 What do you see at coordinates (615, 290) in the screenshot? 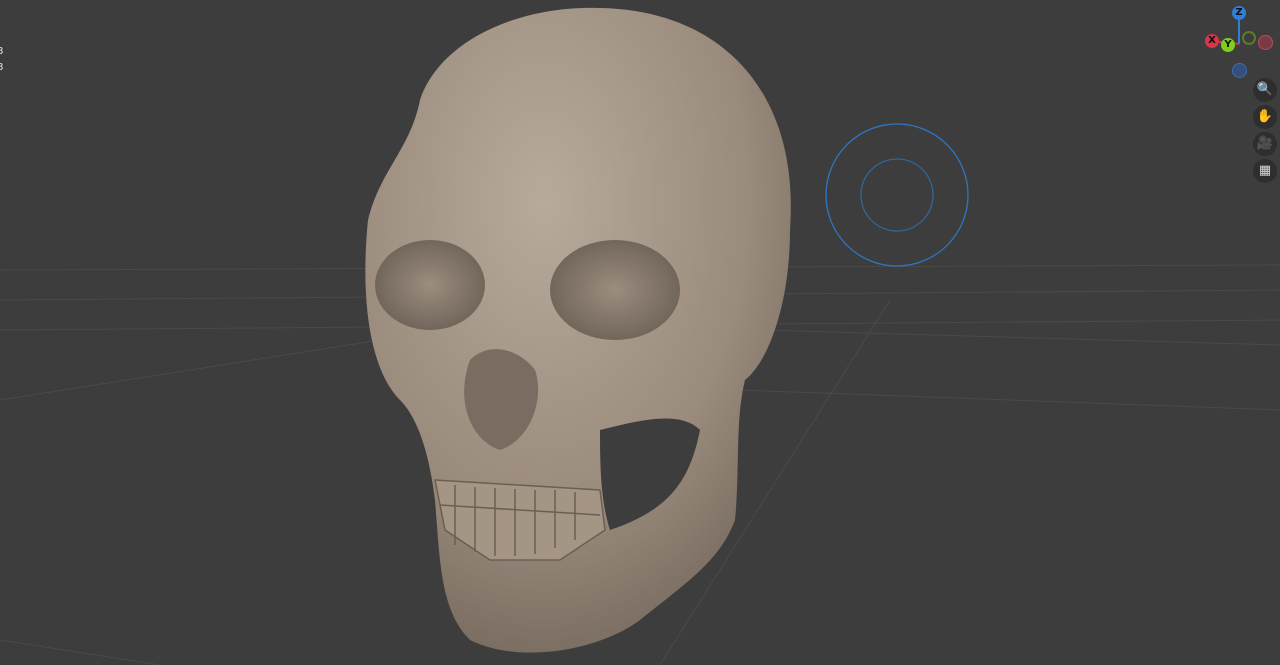
I see `right-eye-socket` at bounding box center [615, 290].